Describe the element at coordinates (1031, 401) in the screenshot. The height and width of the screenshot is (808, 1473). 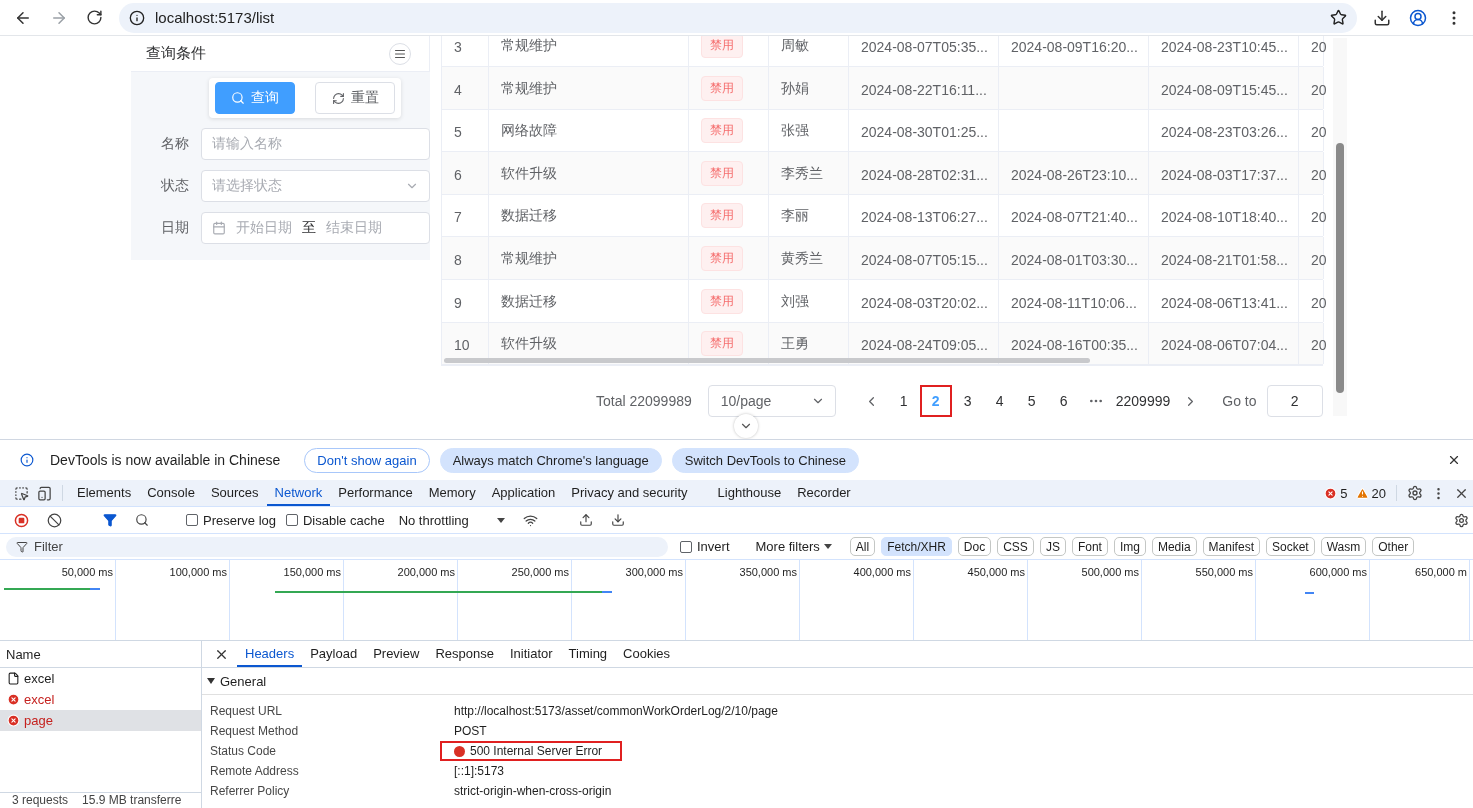
I see `page-button: 5` at that location.